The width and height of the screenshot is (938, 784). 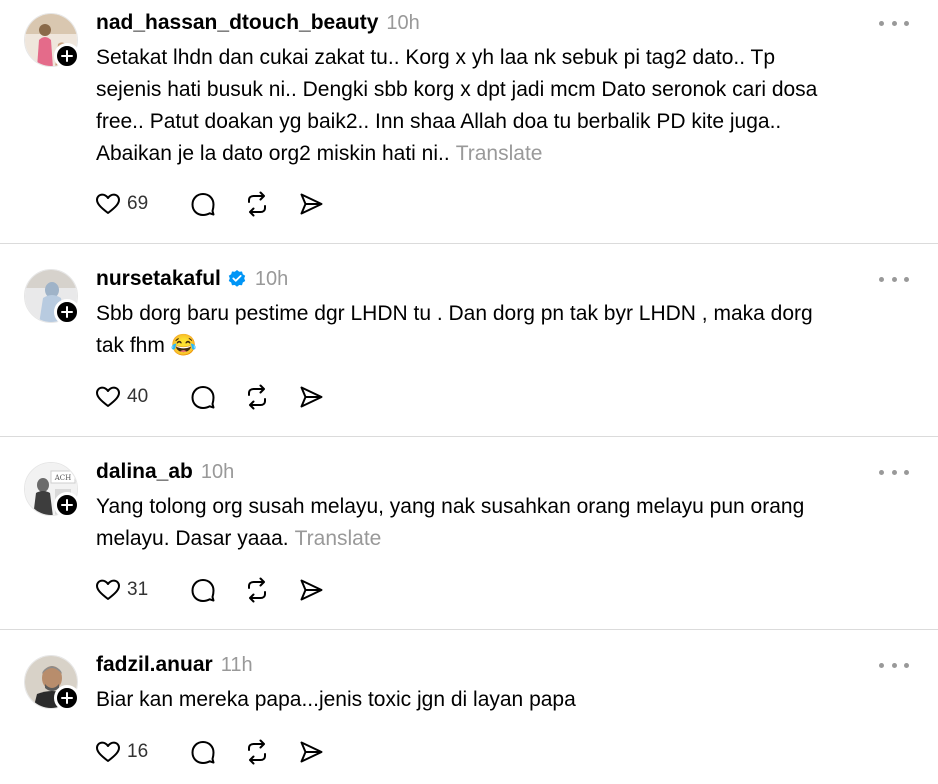 I want to click on comment-line: tak fhm 😂, so click(x=146, y=345).